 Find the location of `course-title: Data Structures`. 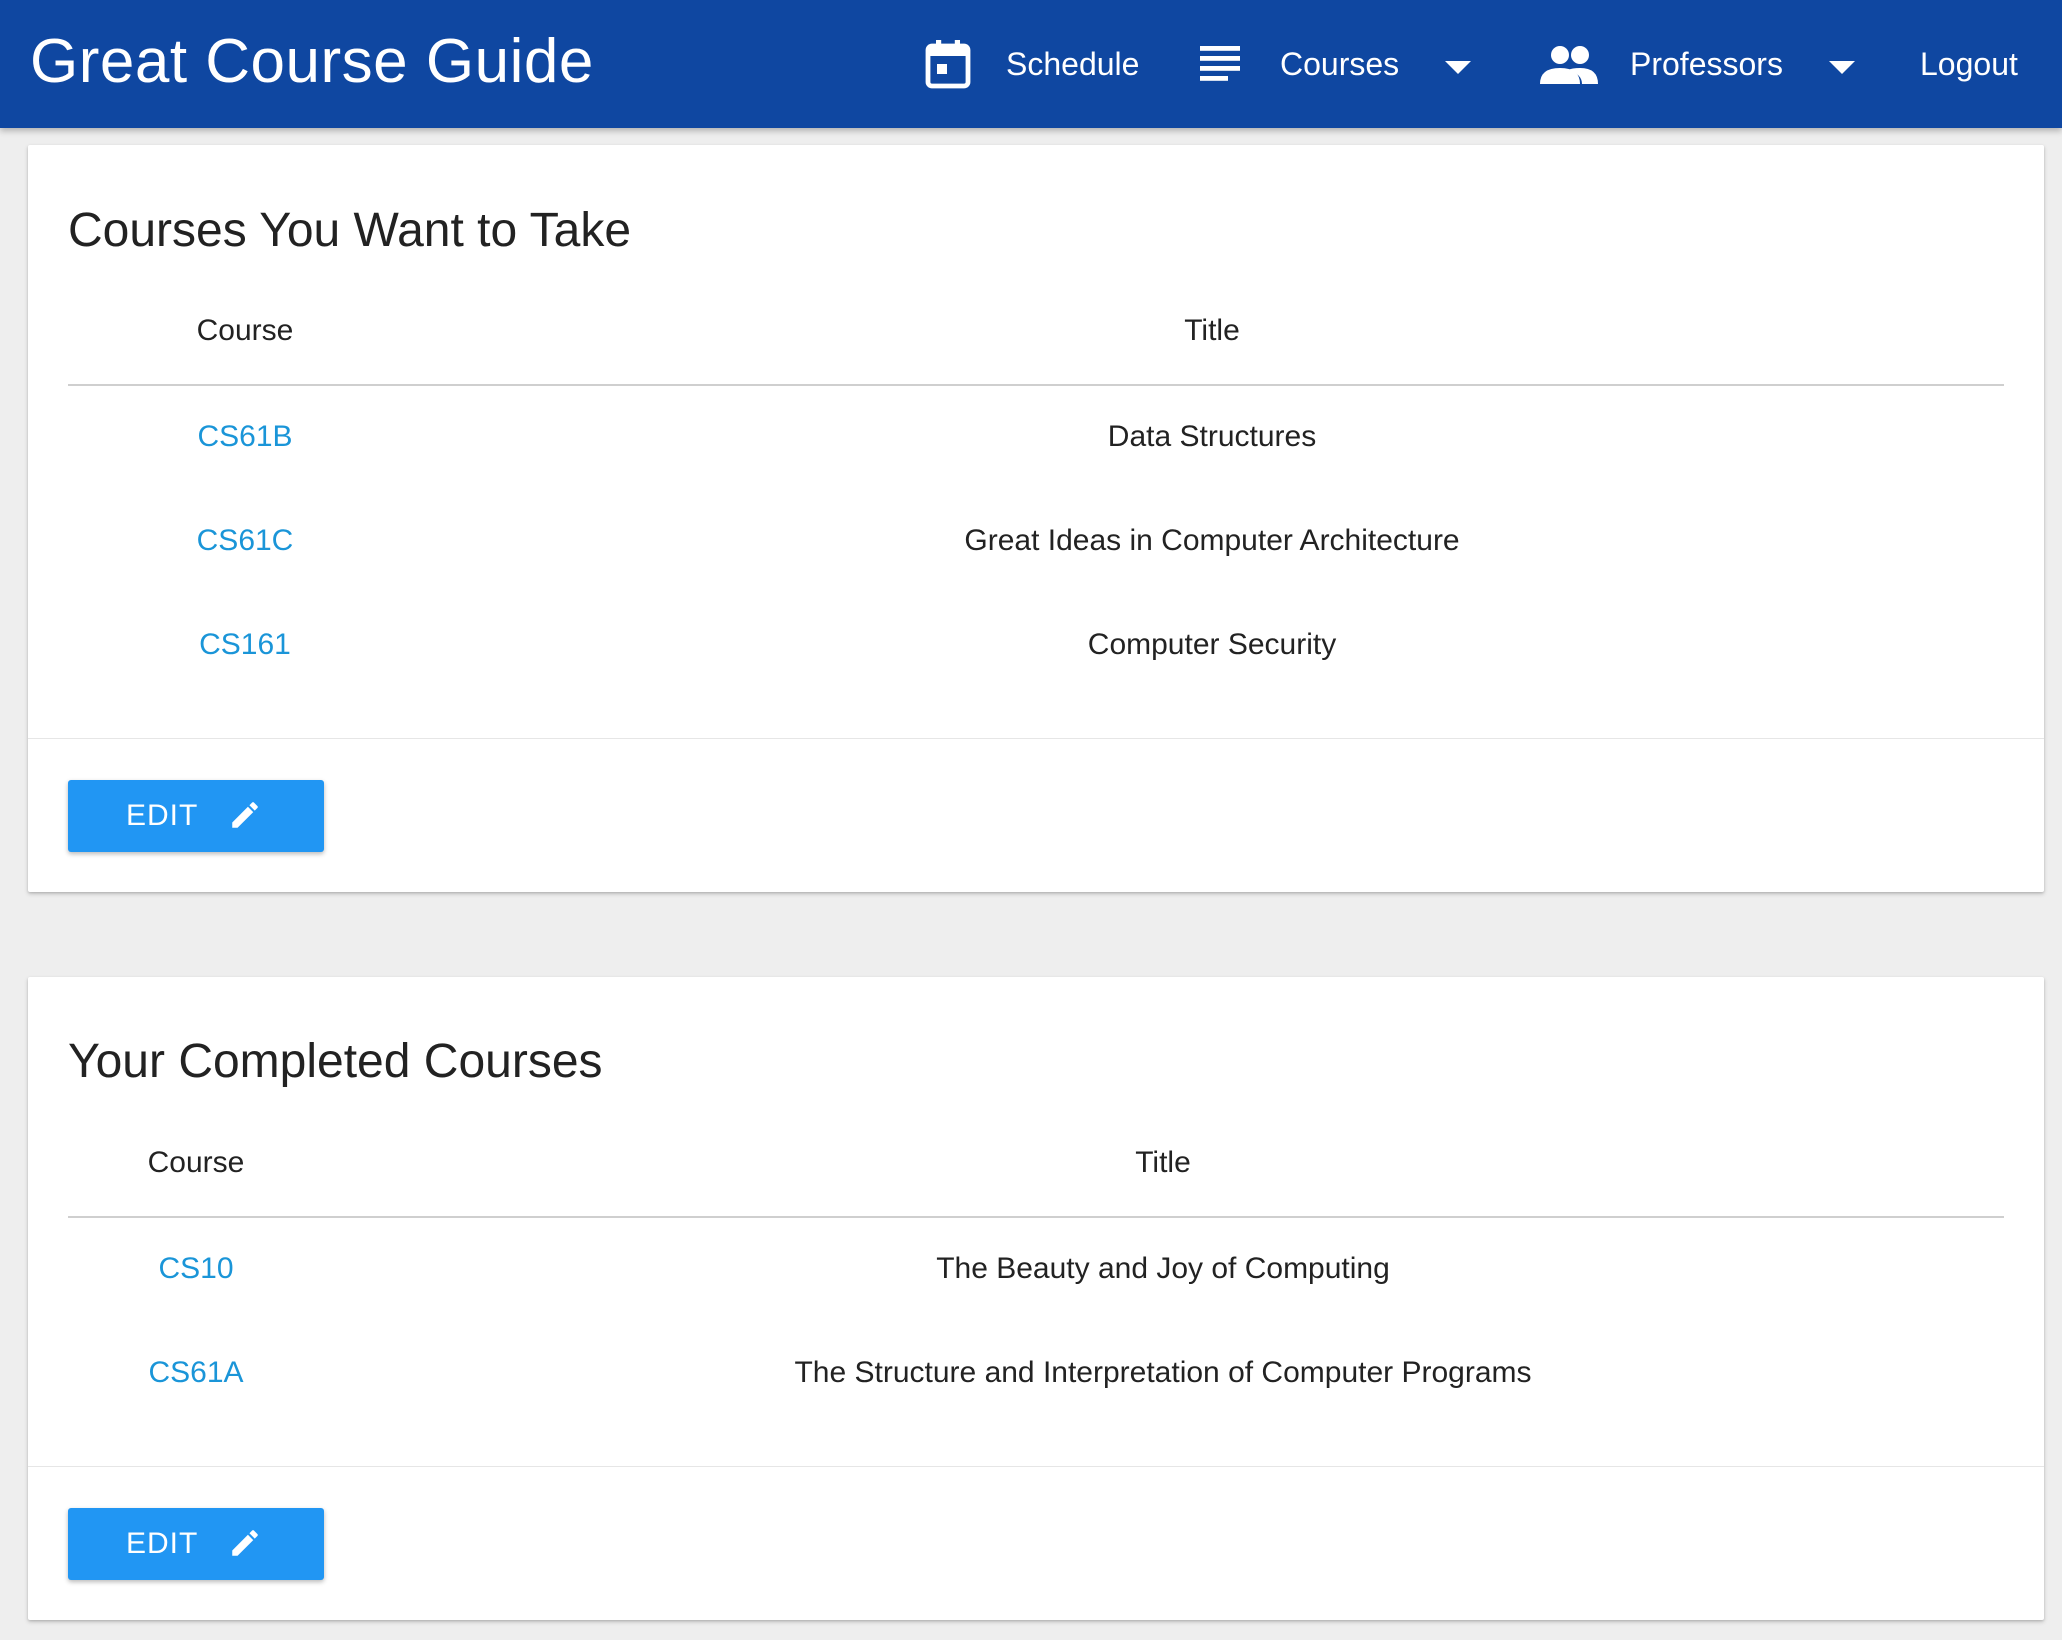

course-title: Data Structures is located at coordinates (1212, 436).